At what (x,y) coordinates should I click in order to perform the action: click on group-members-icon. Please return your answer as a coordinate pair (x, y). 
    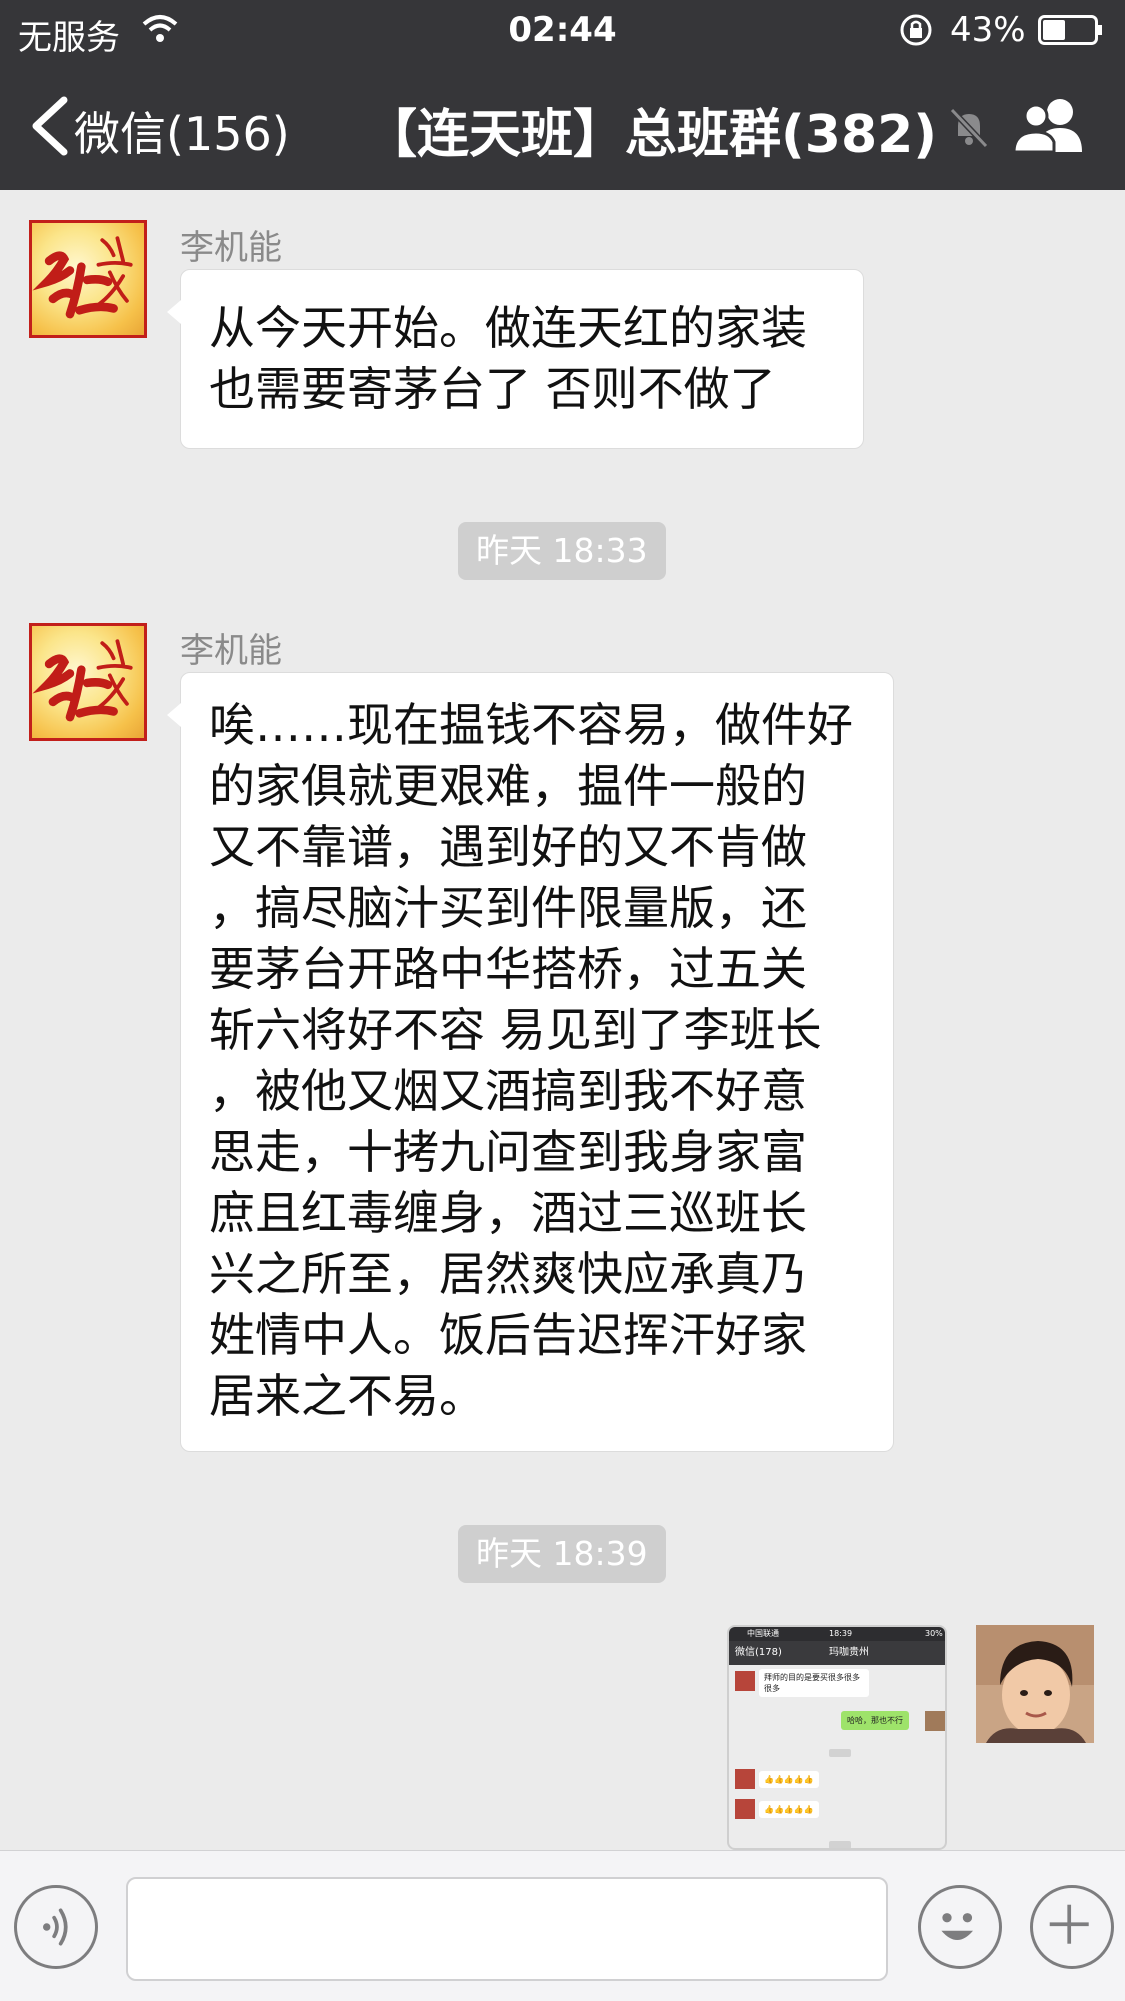
    Looking at the image, I should click on (1050, 124).